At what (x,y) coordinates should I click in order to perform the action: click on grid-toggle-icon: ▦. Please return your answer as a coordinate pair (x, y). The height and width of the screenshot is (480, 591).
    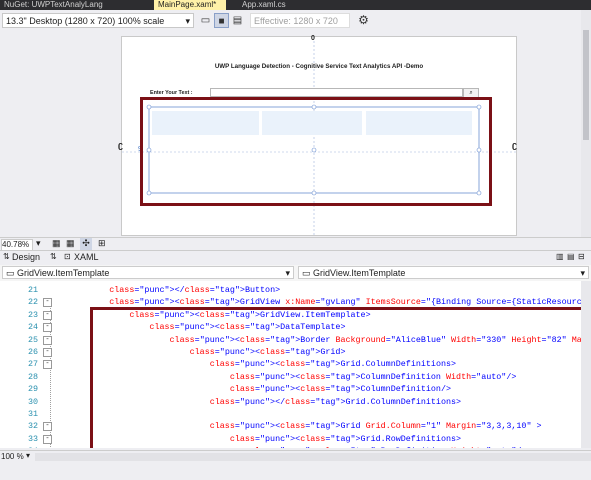
    Looking at the image, I should click on (56, 243).